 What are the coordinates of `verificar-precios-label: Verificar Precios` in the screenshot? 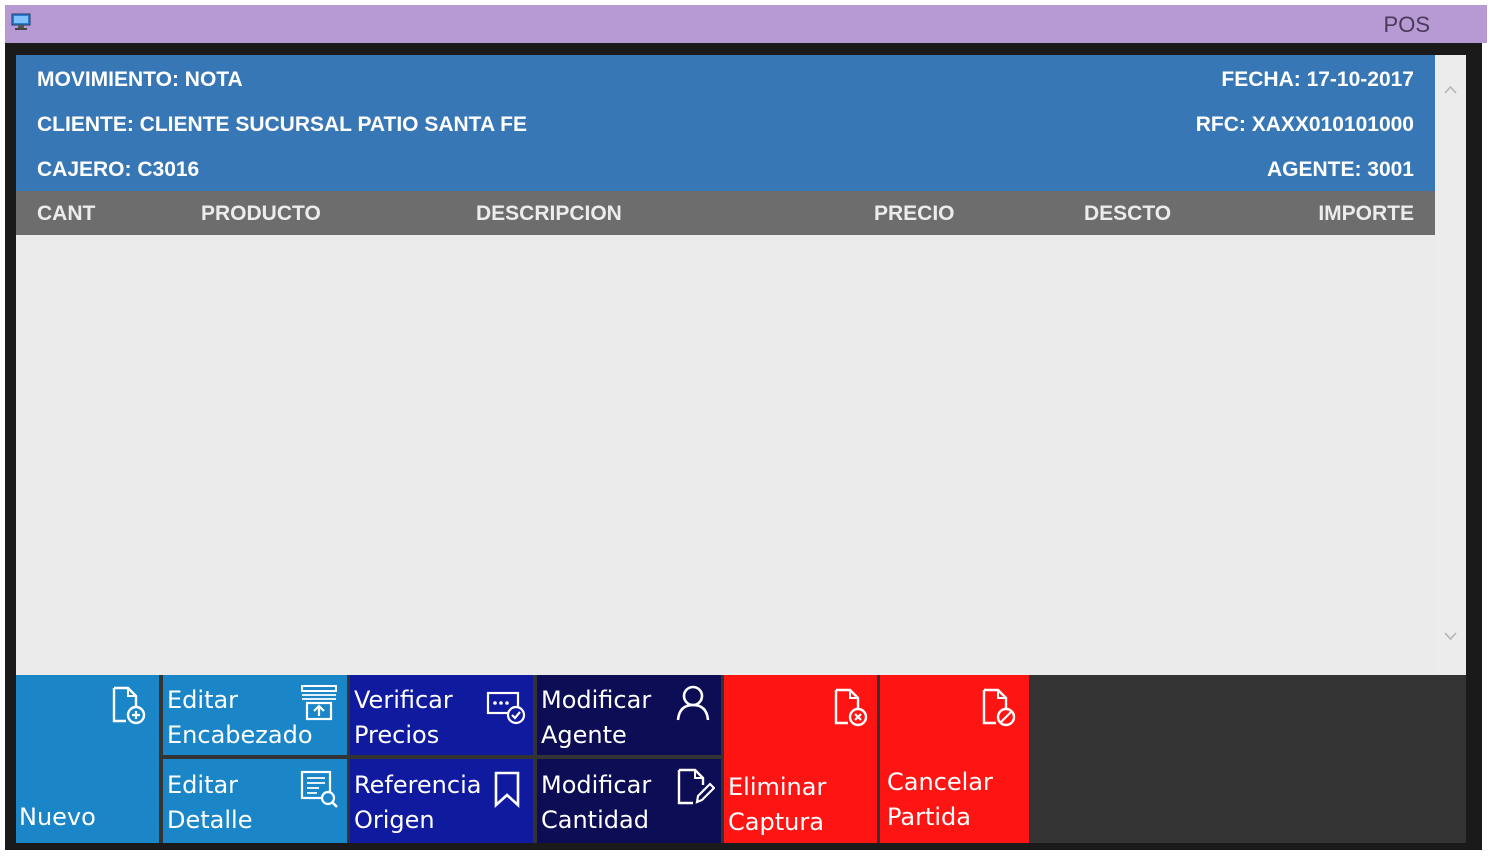 It's located at (403, 718).